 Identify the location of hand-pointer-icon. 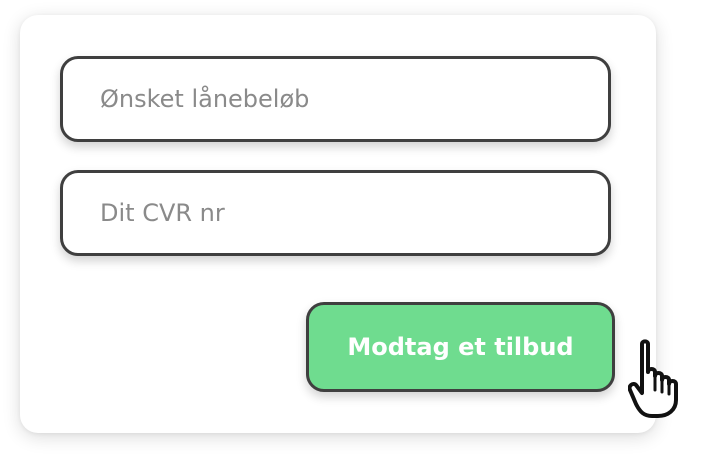
(653, 378).